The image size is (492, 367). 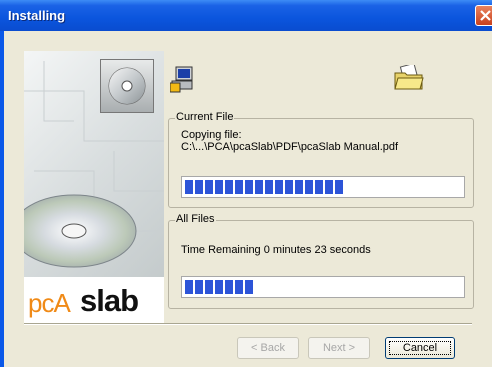 What do you see at coordinates (127, 86) in the screenshot?
I see `cd-icon` at bounding box center [127, 86].